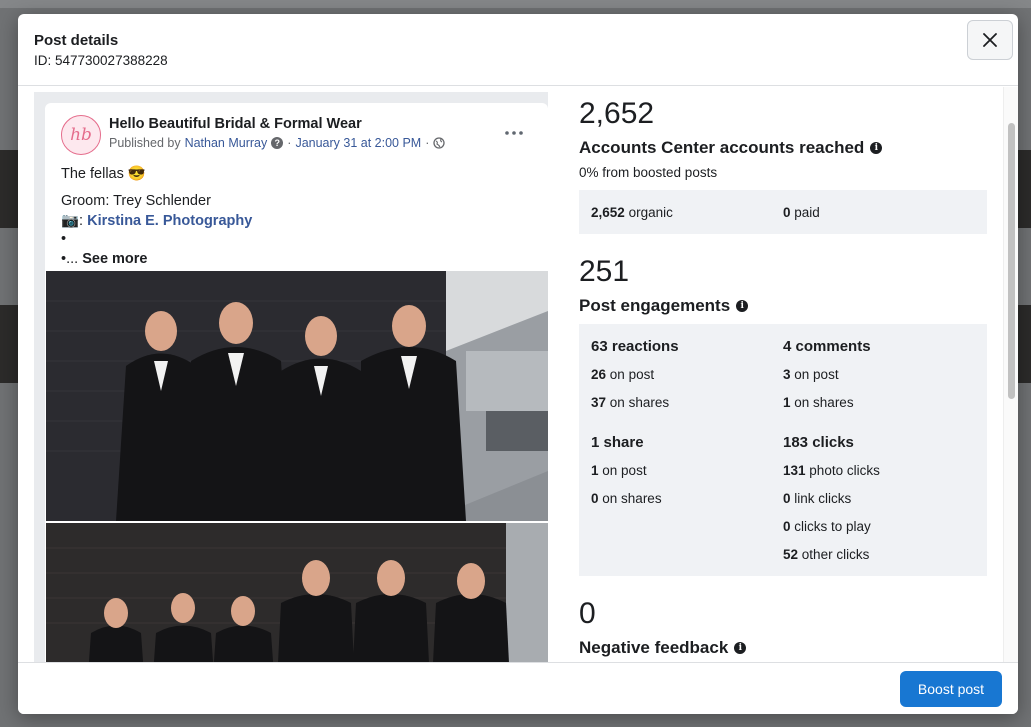 Image resolution: width=1031 pixels, height=727 pixels. I want to click on shares-head: 1 share, so click(617, 442).